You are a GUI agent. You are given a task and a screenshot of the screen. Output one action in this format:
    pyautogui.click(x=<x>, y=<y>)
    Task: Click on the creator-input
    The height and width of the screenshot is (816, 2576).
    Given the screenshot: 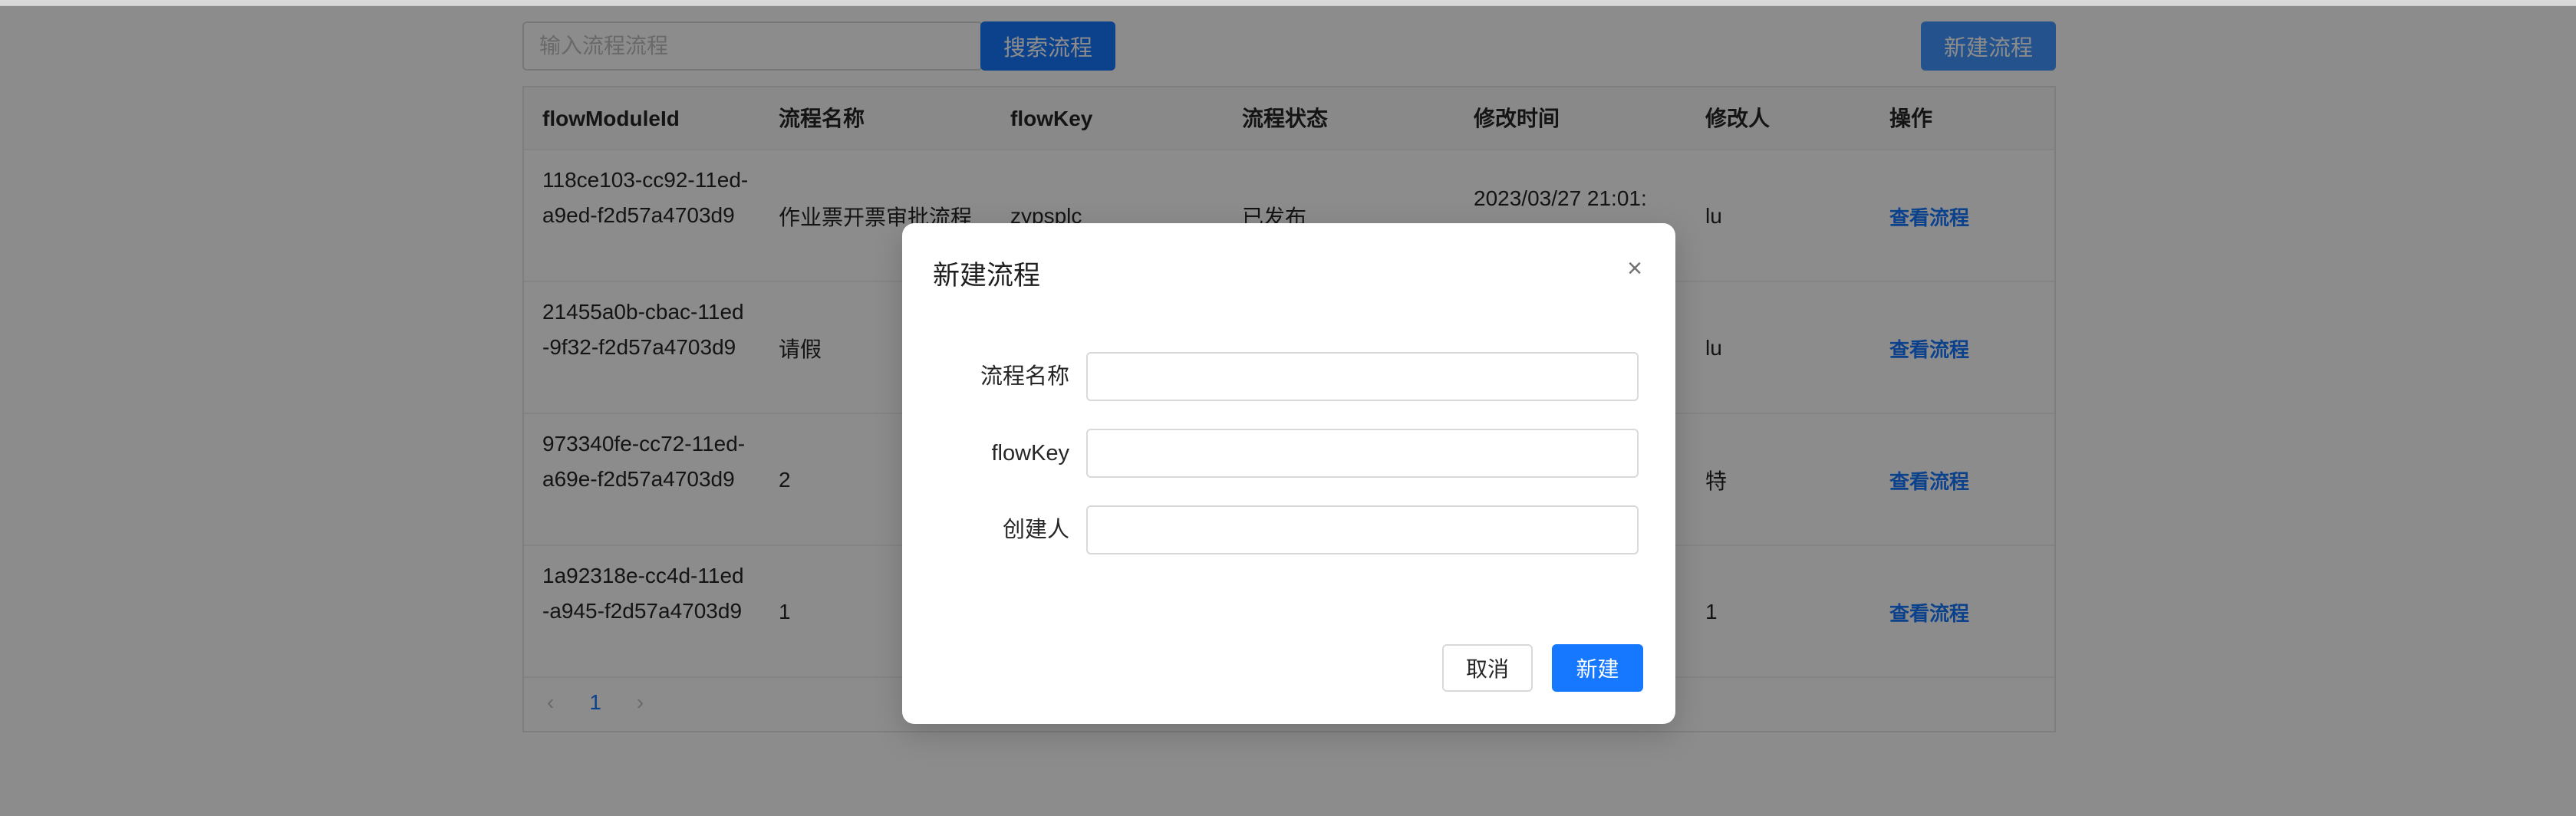 What is the action you would take?
    pyautogui.click(x=1362, y=529)
    